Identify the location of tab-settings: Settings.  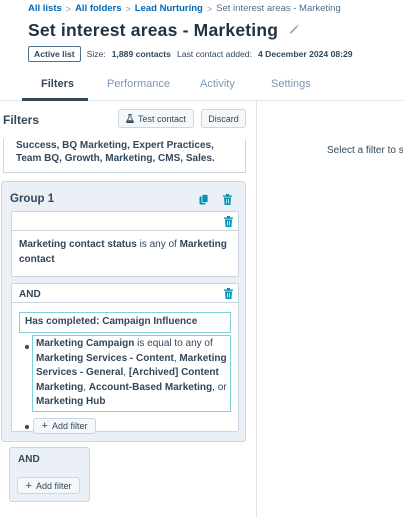
(291, 84).